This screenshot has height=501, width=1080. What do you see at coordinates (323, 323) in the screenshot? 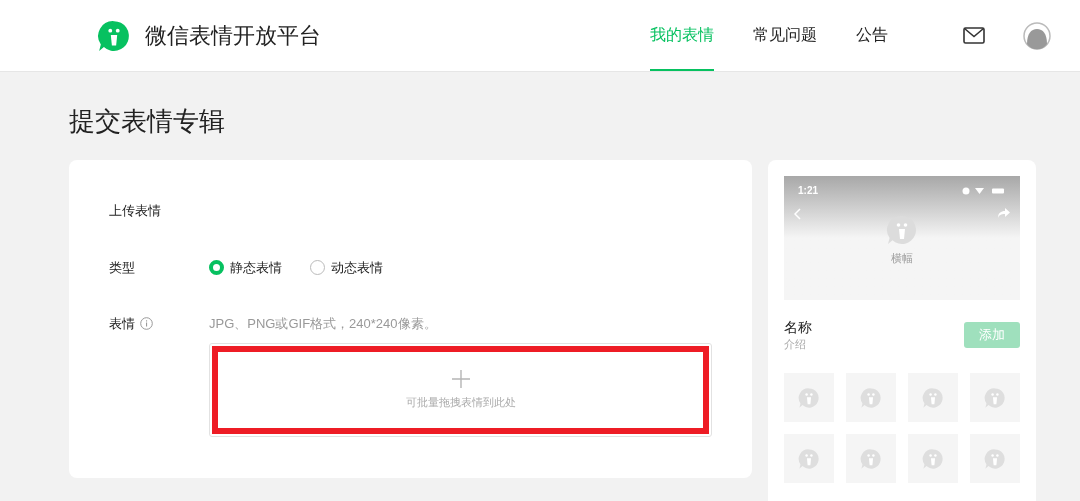
I see `format-hint: JPG、PNG或GIF格式，240*240像素。` at bounding box center [323, 323].